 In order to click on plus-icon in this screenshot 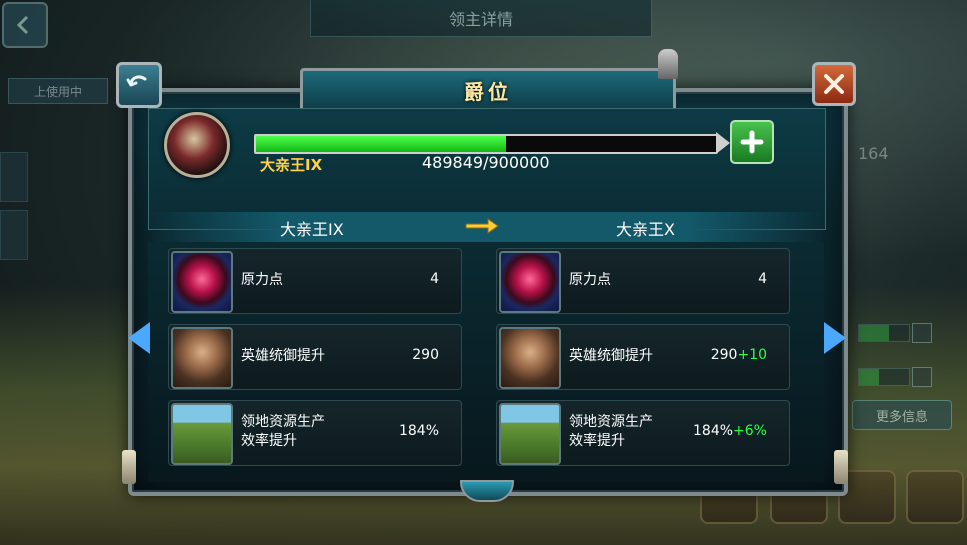, I will do `click(752, 142)`.